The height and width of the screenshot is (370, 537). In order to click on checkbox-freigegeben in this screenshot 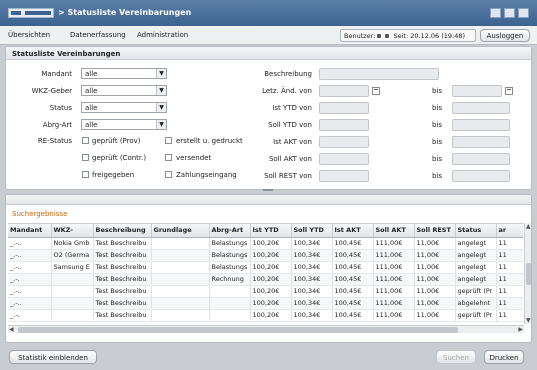, I will do `click(85, 174)`.